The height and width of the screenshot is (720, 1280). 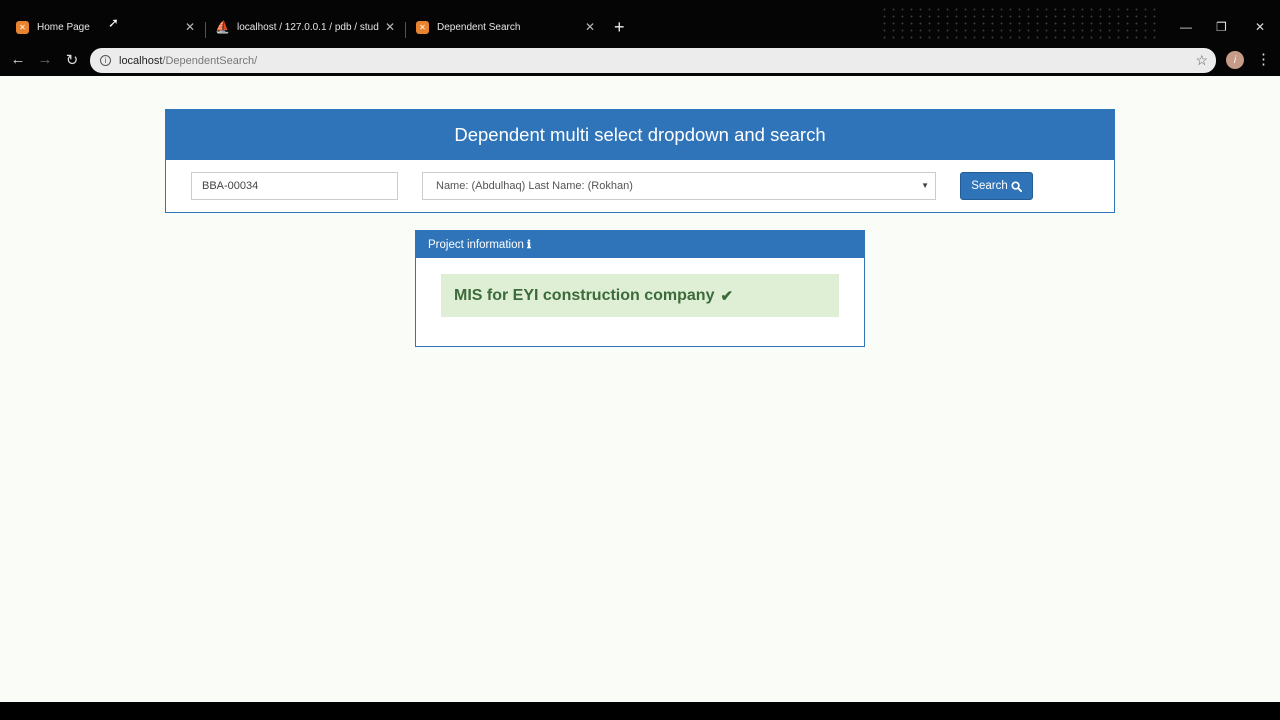 What do you see at coordinates (529, 245) in the screenshot?
I see `info-icon: ℹ` at bounding box center [529, 245].